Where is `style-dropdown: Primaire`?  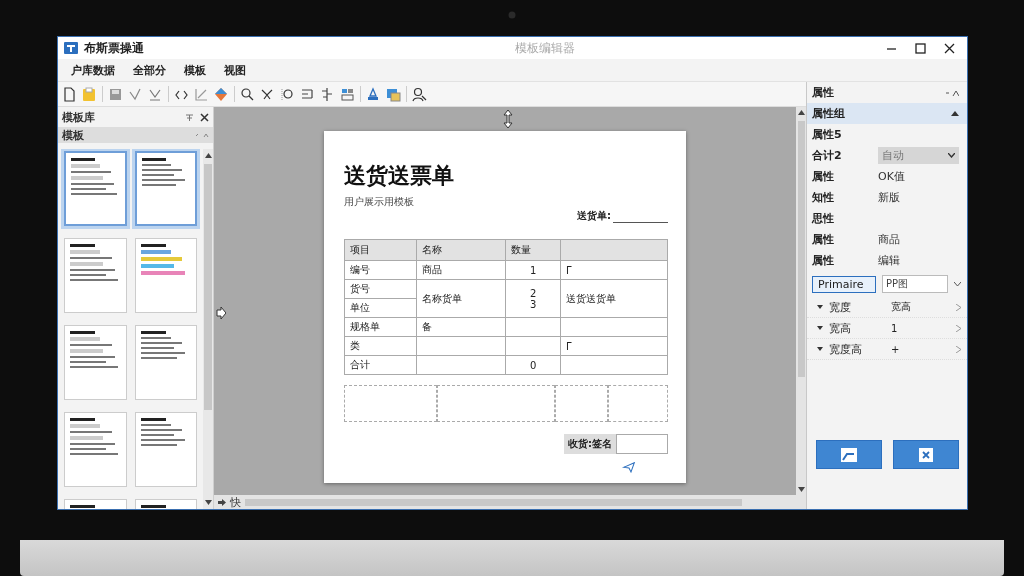
style-dropdown: Primaire is located at coordinates (844, 284).